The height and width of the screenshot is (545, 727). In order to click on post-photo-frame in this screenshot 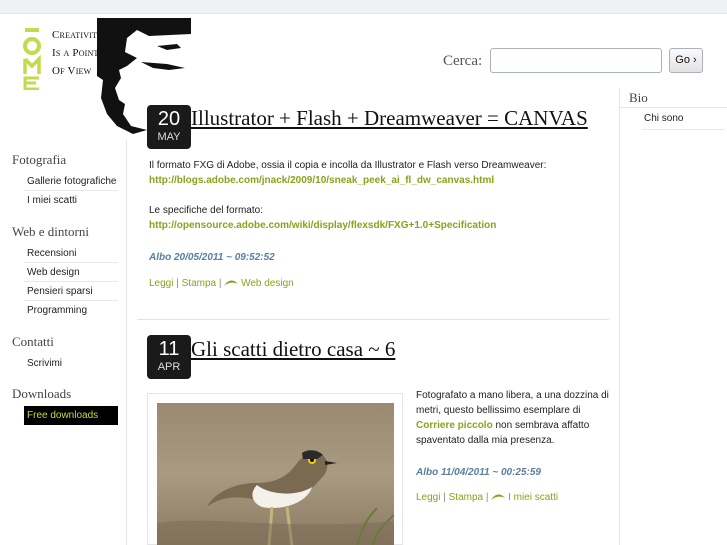, I will do `click(275, 469)`.